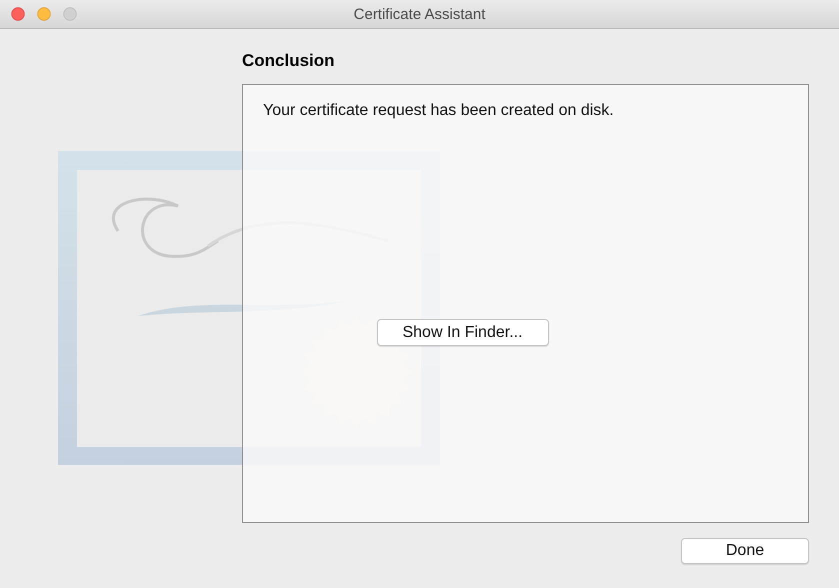  Describe the element at coordinates (745, 551) in the screenshot. I see `done-button: Done` at that location.